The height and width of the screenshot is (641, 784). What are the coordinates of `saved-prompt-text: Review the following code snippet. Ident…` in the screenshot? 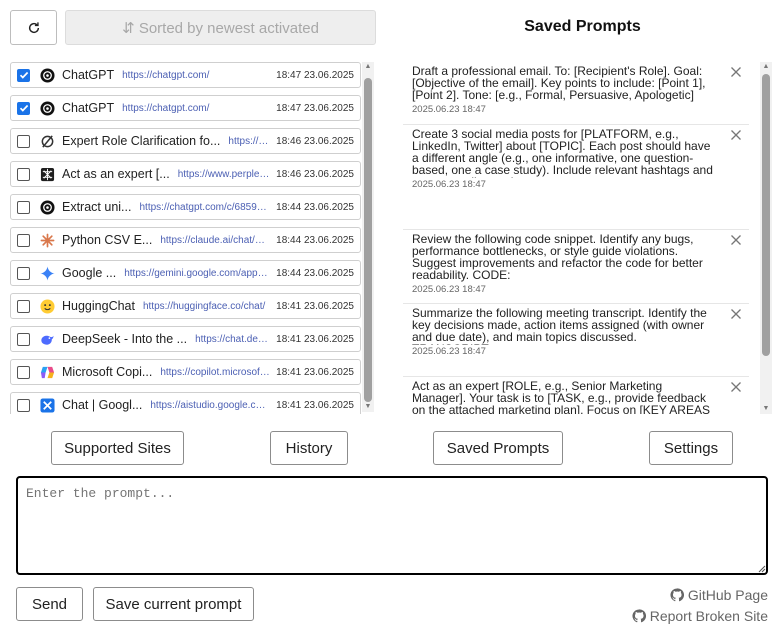 It's located at (557, 257).